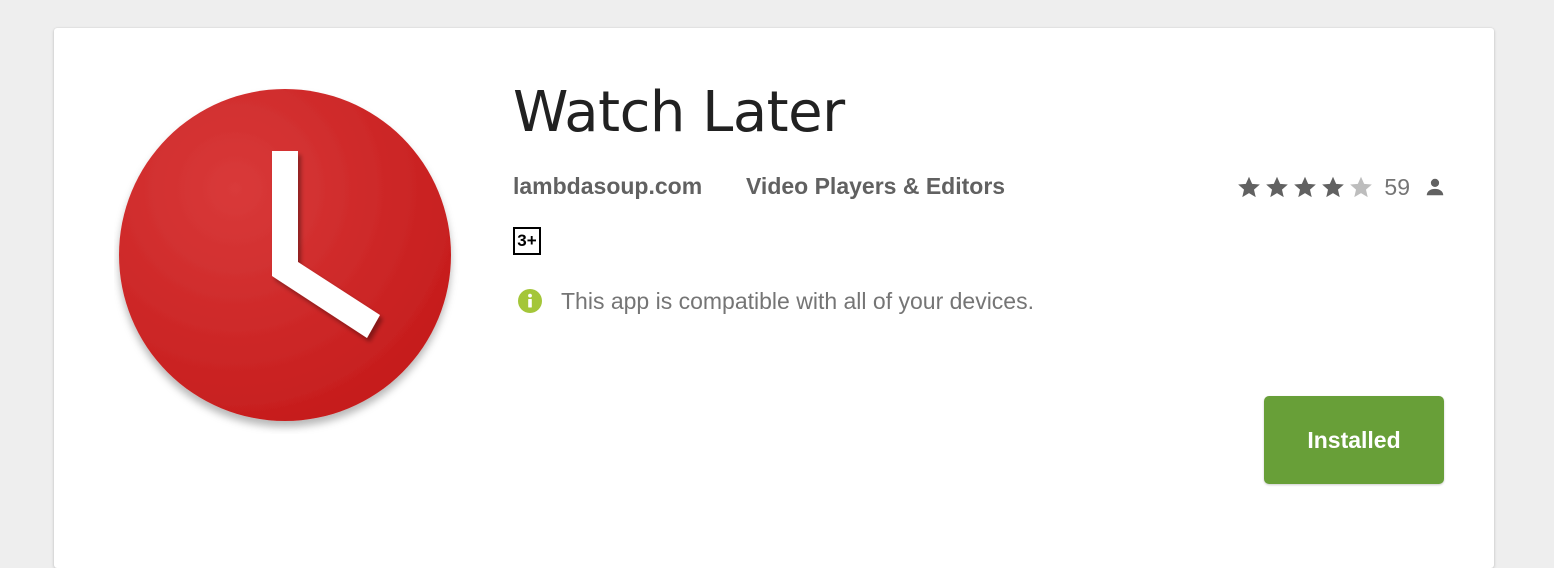  I want to click on rating-count: 59, so click(1397, 187).